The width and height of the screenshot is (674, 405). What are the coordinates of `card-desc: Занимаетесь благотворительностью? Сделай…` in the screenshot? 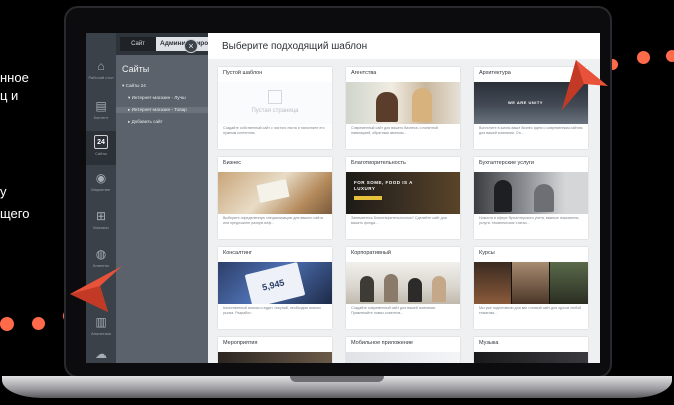 It's located at (399, 220).